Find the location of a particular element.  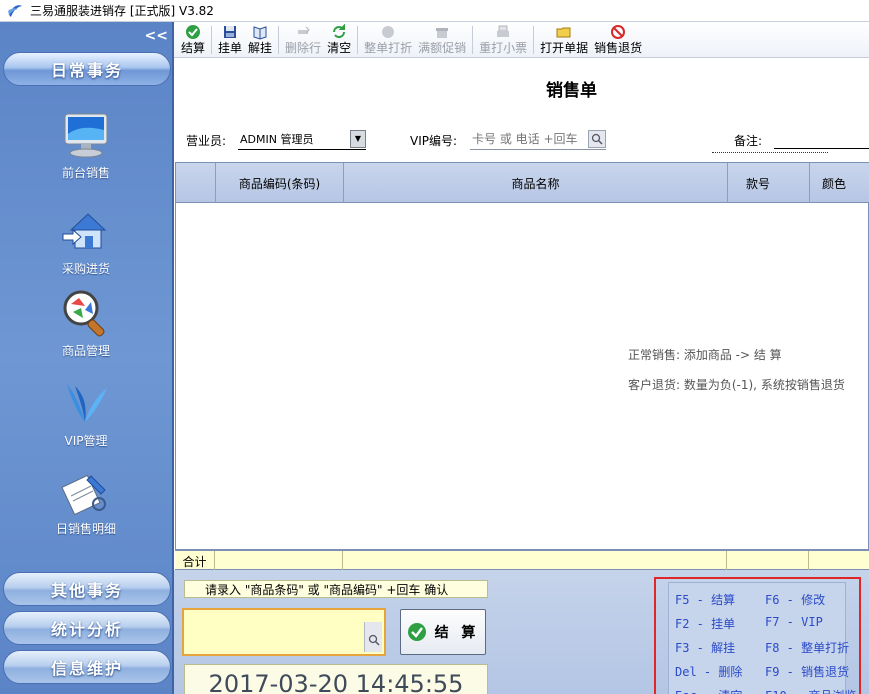

salesperson-label: 营业员: is located at coordinates (206, 141).